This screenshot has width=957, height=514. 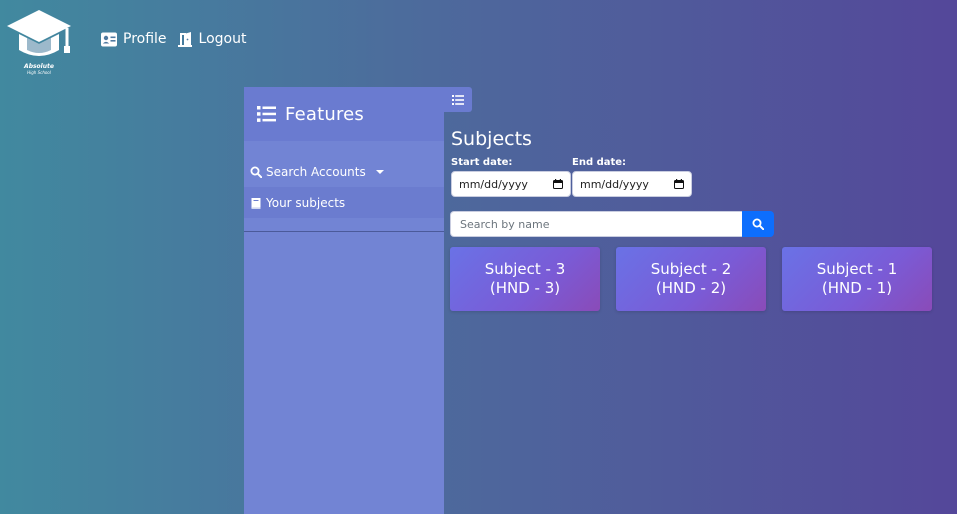 I want to click on profile-label: Profile, so click(x=145, y=39).